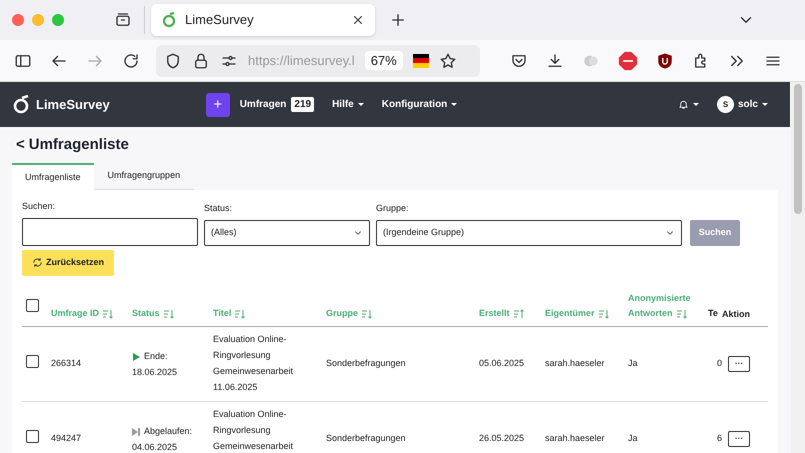  Describe the element at coordinates (169, 20) in the screenshot. I see `lime-logo-icon` at that location.